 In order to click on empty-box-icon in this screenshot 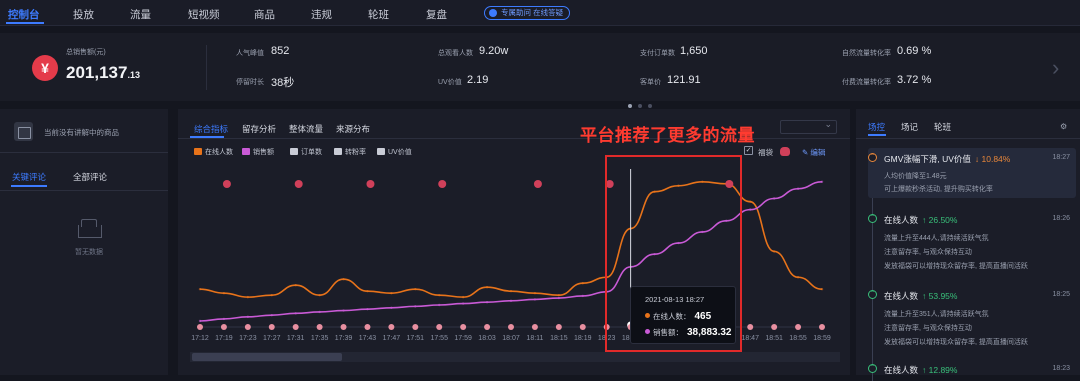, I will do `click(90, 228)`.